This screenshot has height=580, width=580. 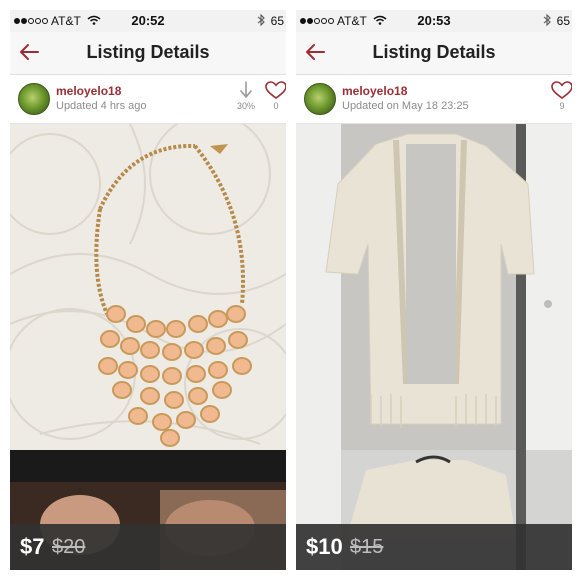 I want to click on status-time: 20:52, so click(x=148, y=20).